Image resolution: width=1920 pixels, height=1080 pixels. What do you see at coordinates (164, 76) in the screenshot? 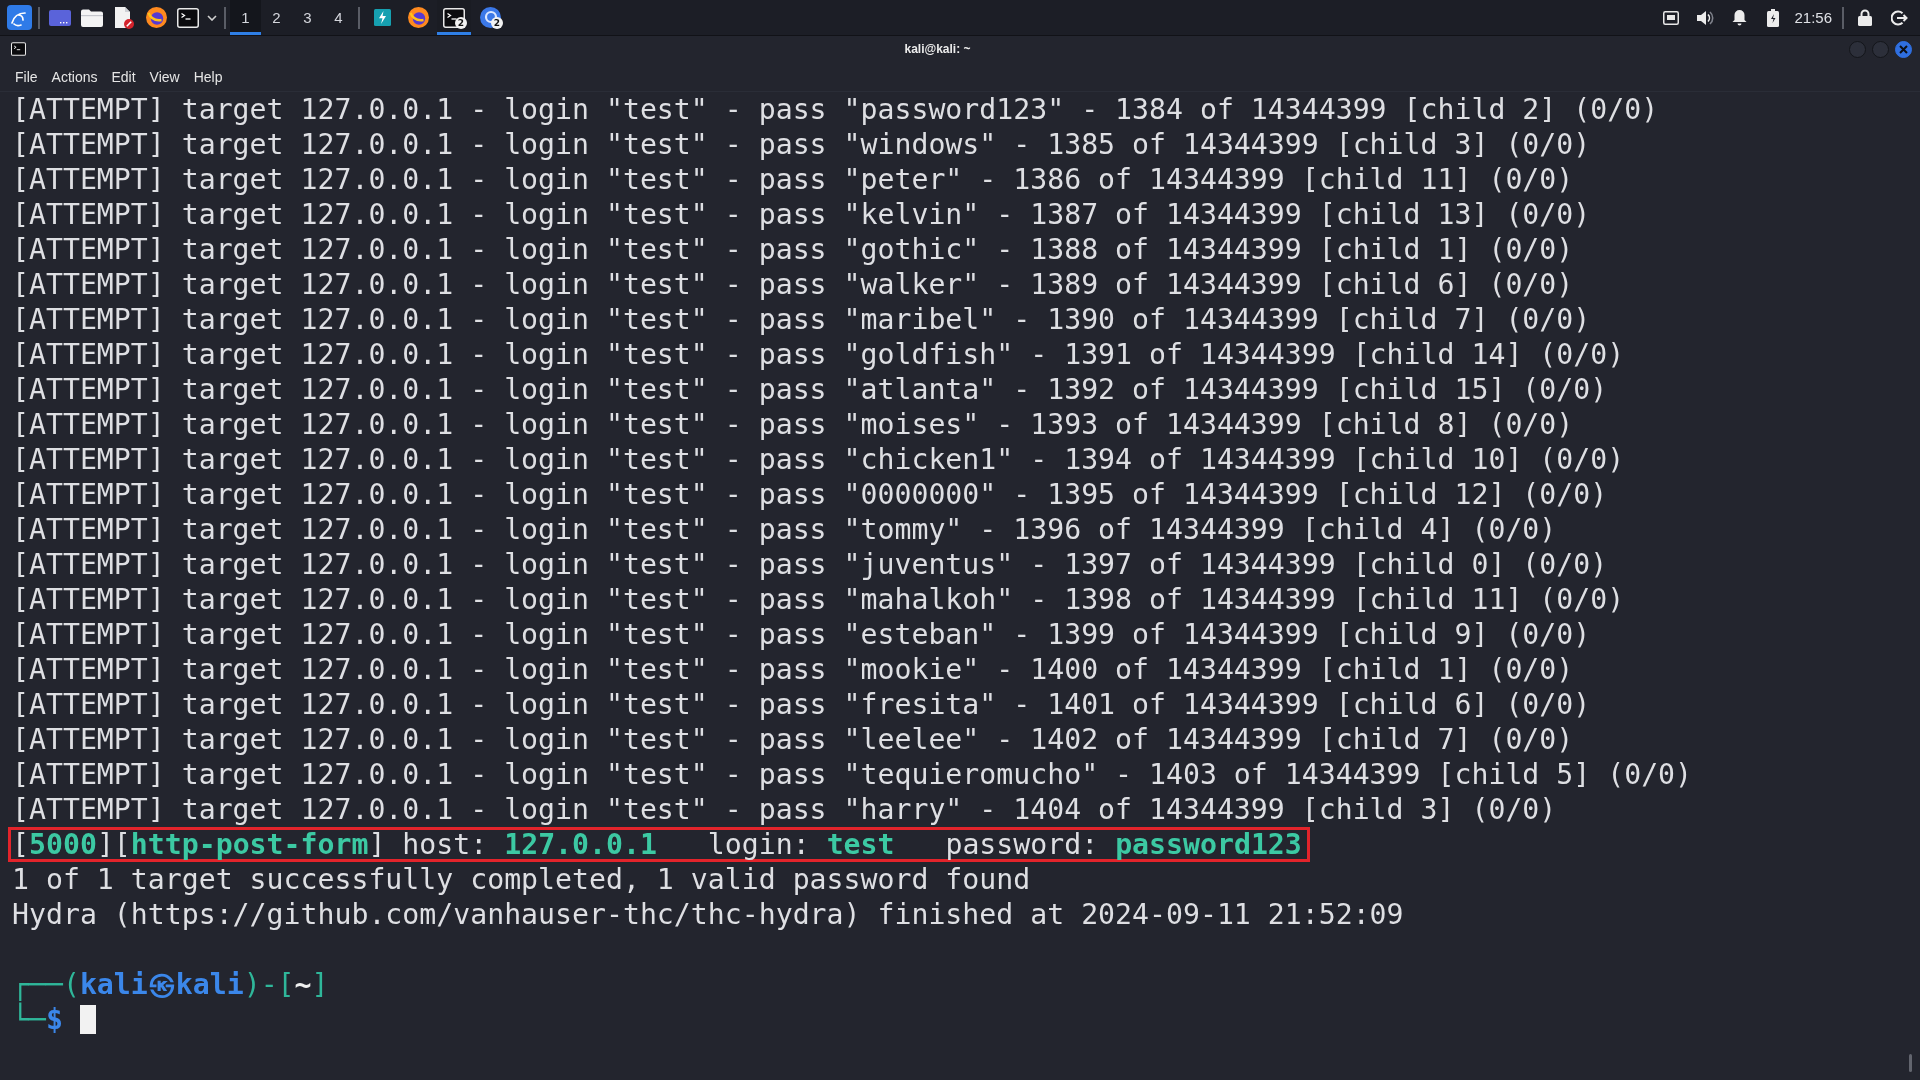
I see `menu-item: View` at bounding box center [164, 76].